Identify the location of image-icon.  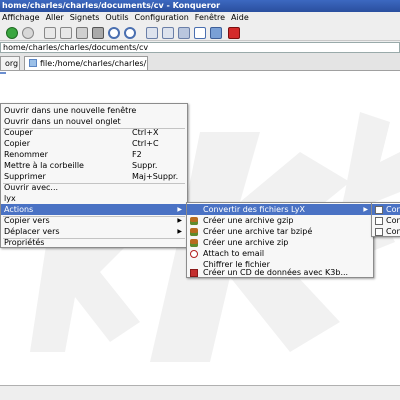
(216, 33).